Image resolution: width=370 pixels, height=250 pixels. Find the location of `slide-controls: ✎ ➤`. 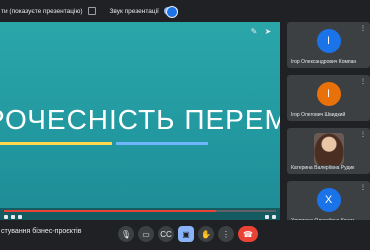

slide-controls: ✎ ➤ is located at coordinates (261, 32).